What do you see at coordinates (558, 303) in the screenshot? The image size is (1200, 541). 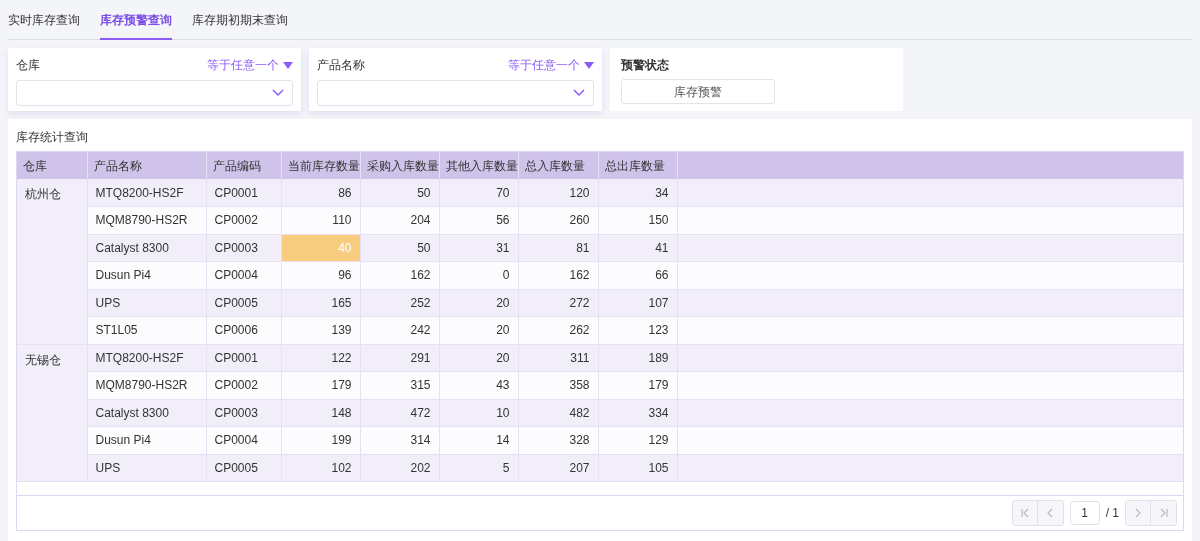 I see `table-cell: 272` at bounding box center [558, 303].